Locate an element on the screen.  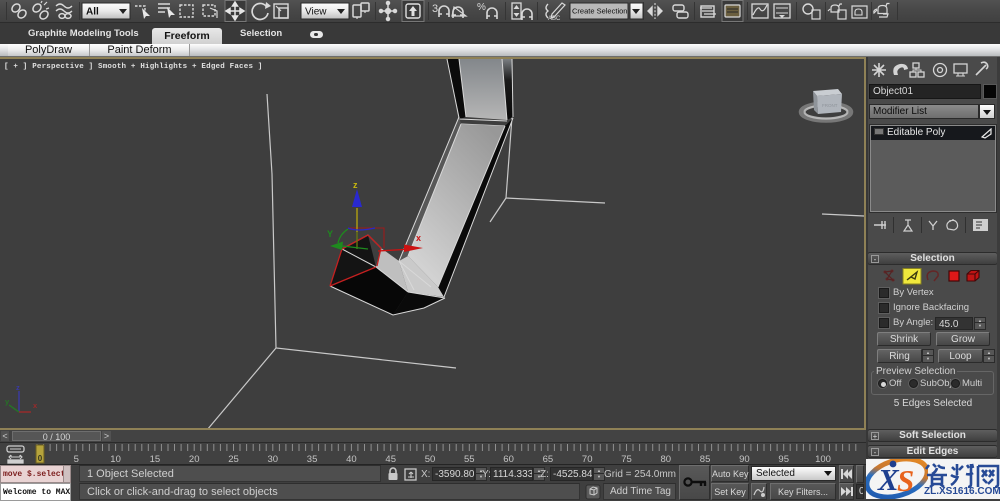
svg-text: 75 is located at coordinates (626, 459).